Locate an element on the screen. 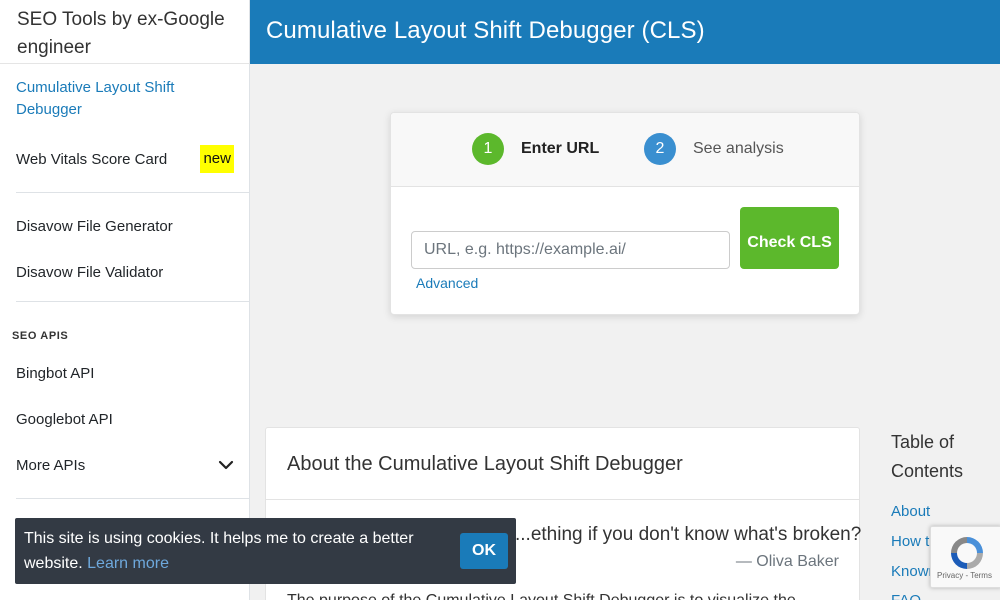 This screenshot has height=600, width=1000. sidebar-item-disavow-generator: Disavow File Generator is located at coordinates (124, 226).